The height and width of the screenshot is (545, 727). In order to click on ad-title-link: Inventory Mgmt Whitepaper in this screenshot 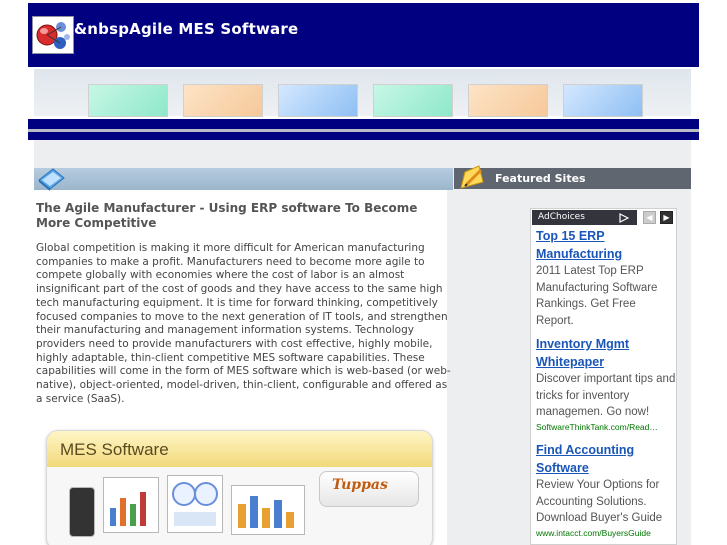, I will do `click(606, 353)`.